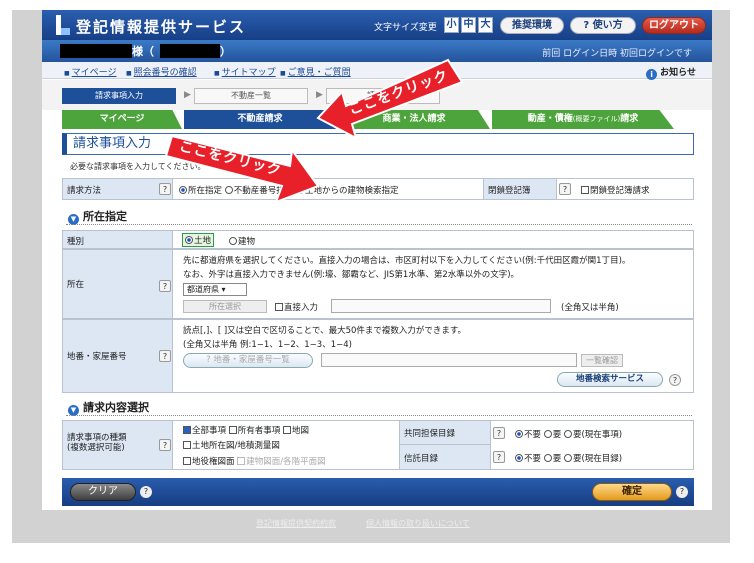 This screenshot has width=754, height=563. I want to click on annotation-arrows, so click(314, 131).